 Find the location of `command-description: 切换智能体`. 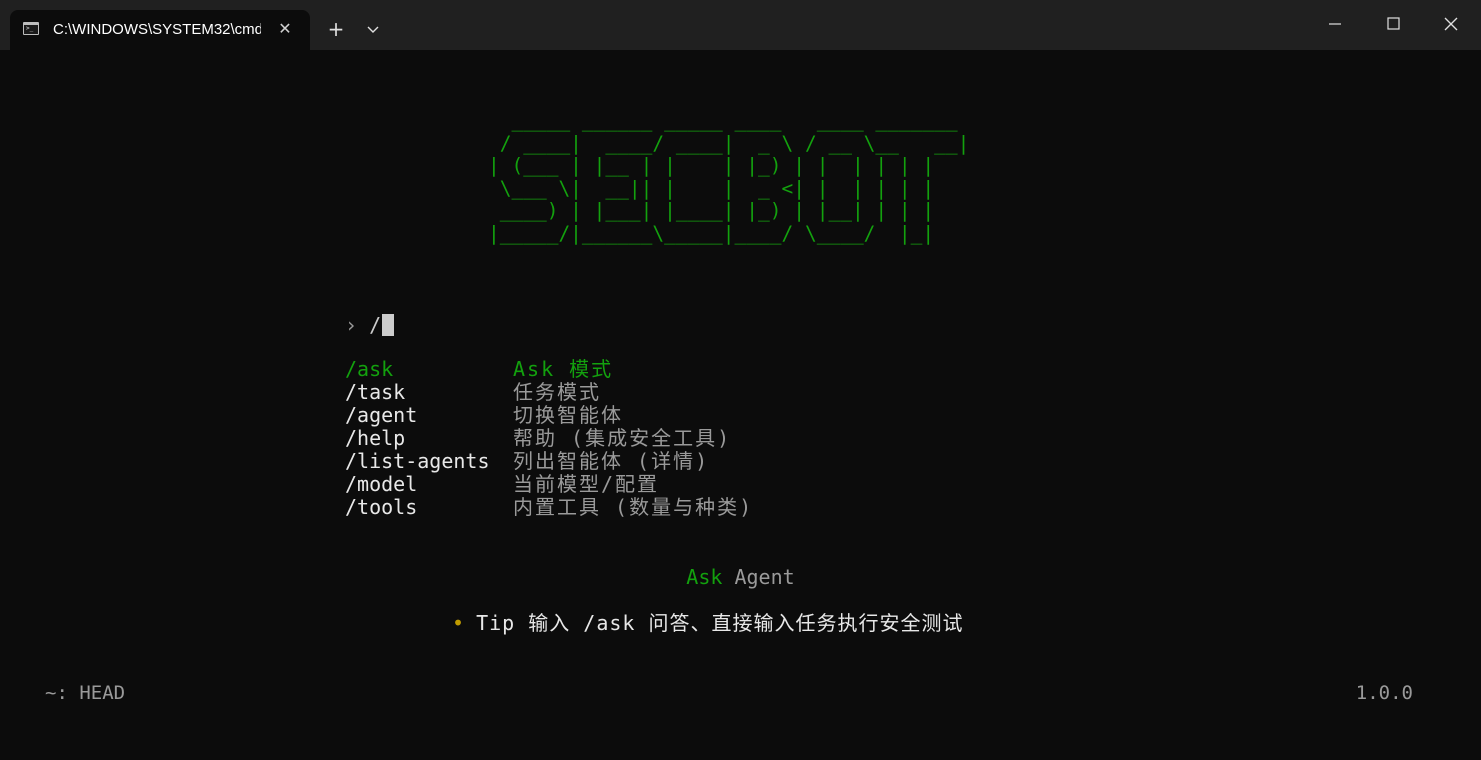

command-description: 切换智能体 is located at coordinates (568, 415).